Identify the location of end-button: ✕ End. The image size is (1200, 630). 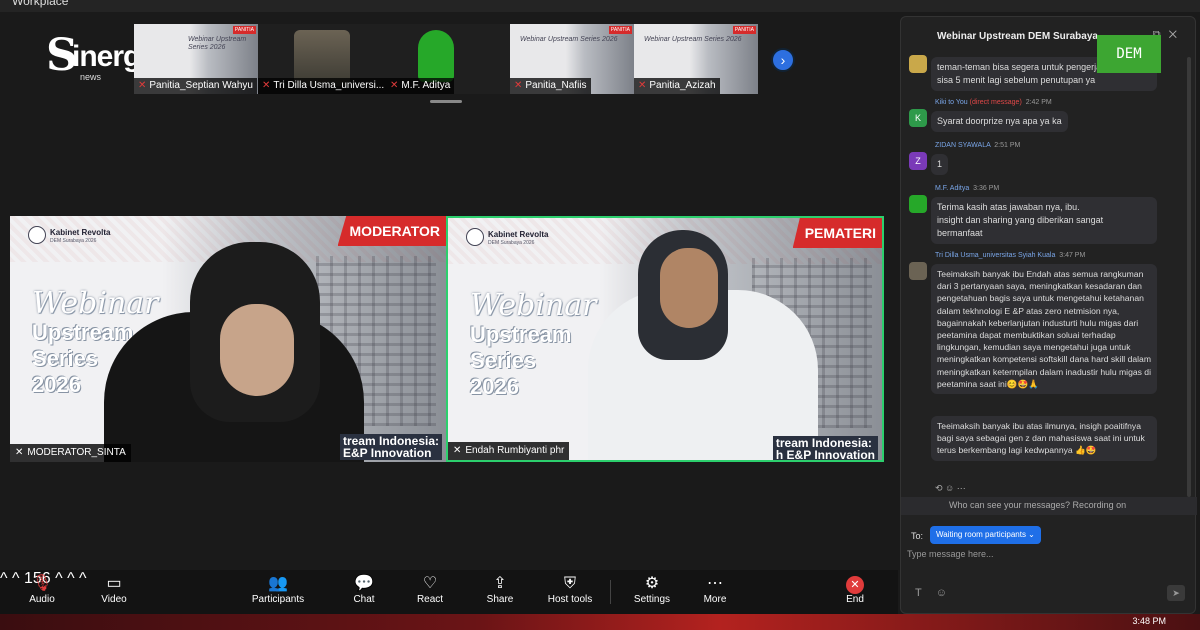
(855, 589).